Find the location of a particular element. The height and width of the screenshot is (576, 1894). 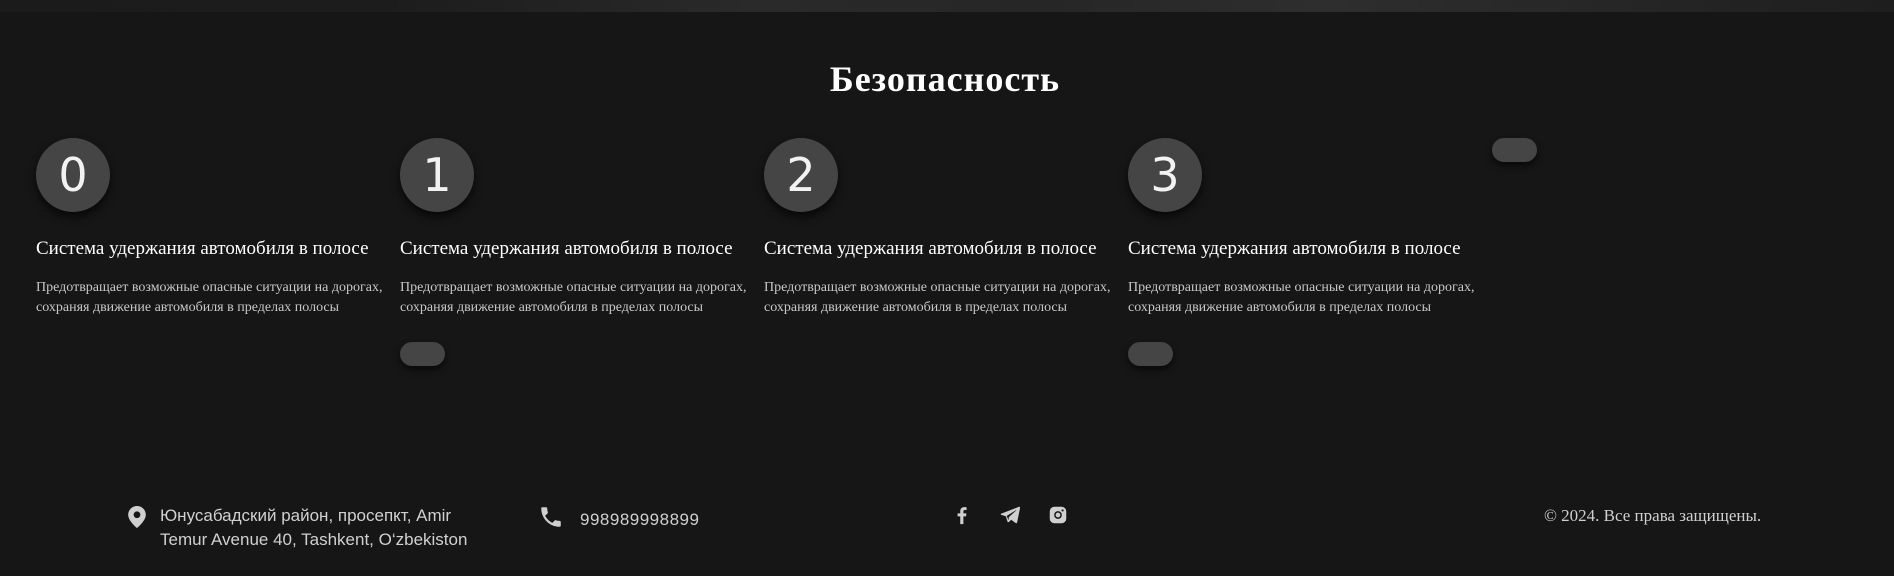

facebook-icon is located at coordinates (962, 517).